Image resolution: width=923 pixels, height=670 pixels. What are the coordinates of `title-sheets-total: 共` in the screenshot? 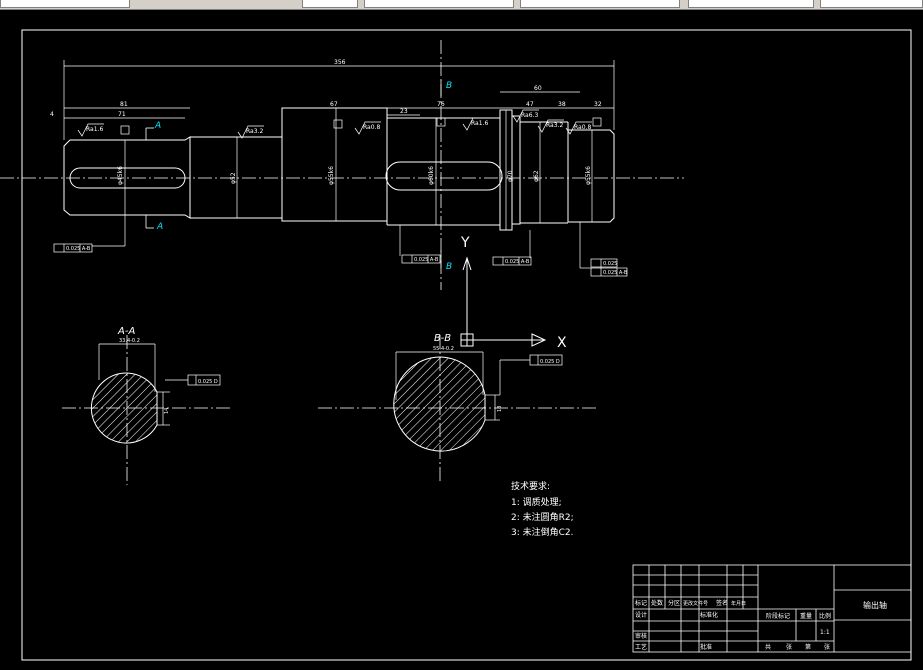 It's located at (768, 647).